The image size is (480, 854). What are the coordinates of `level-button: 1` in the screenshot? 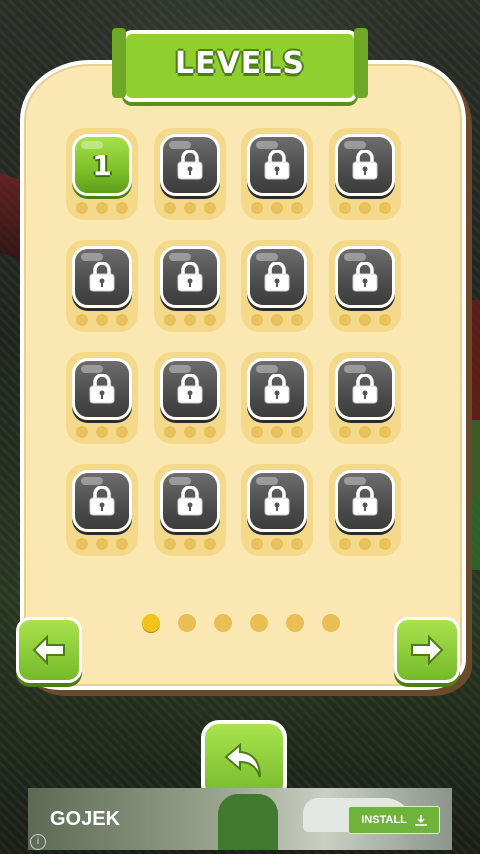 It's located at (102, 165).